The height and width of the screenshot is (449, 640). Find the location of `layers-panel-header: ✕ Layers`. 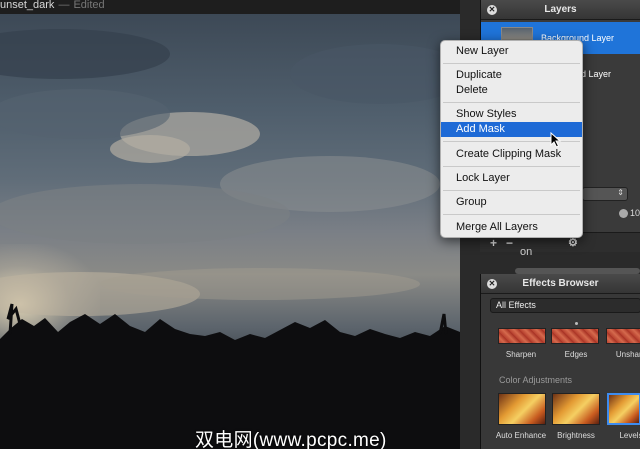

layers-panel-header: ✕ Layers is located at coordinates (560, 10).